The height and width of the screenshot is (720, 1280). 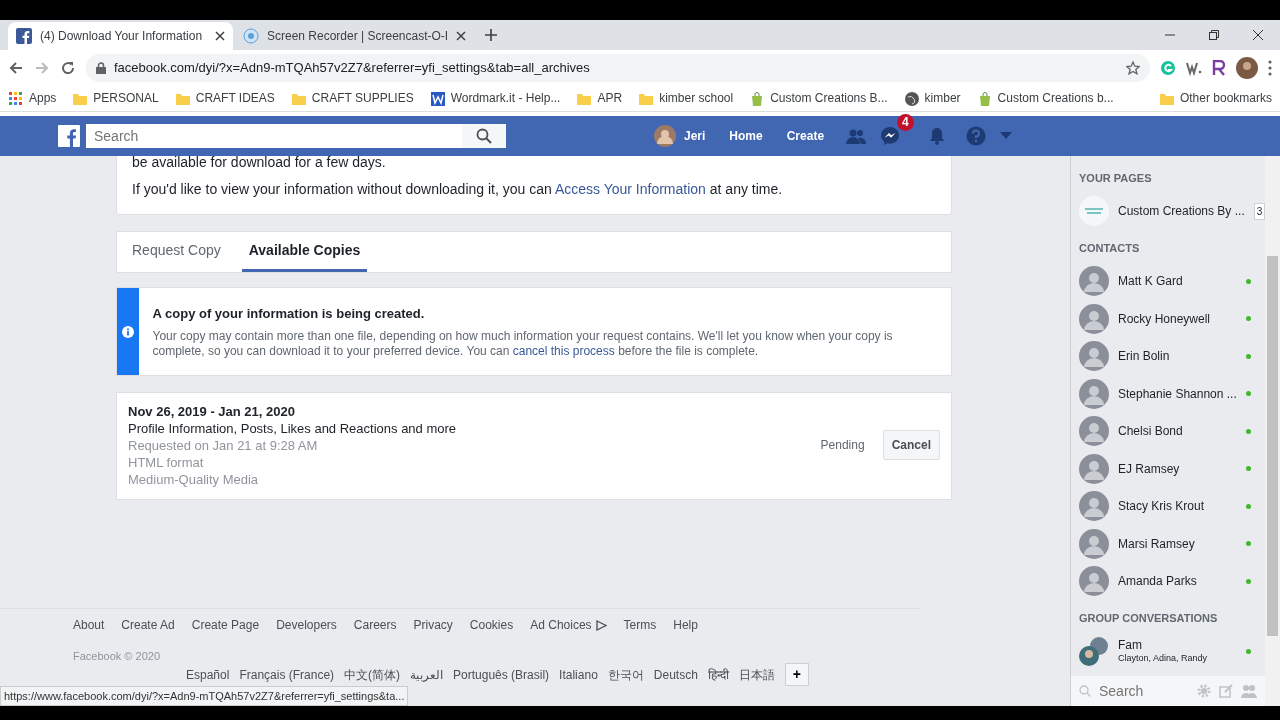 I want to click on contact-item: Marsi Ramsey, so click(x=1168, y=544).